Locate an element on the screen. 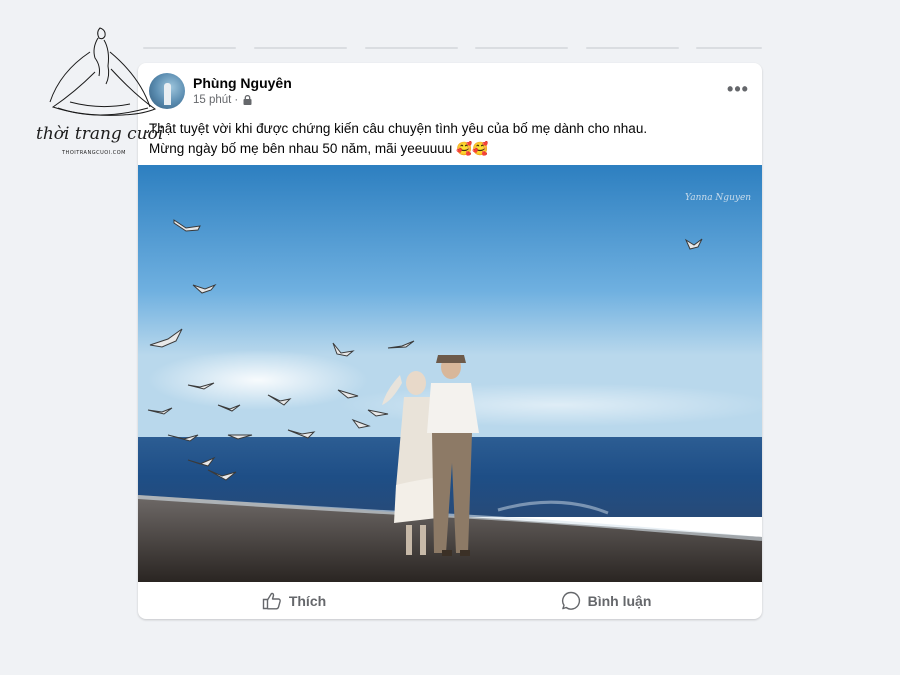 The height and width of the screenshot is (675, 900). lock-icon is located at coordinates (247, 100).